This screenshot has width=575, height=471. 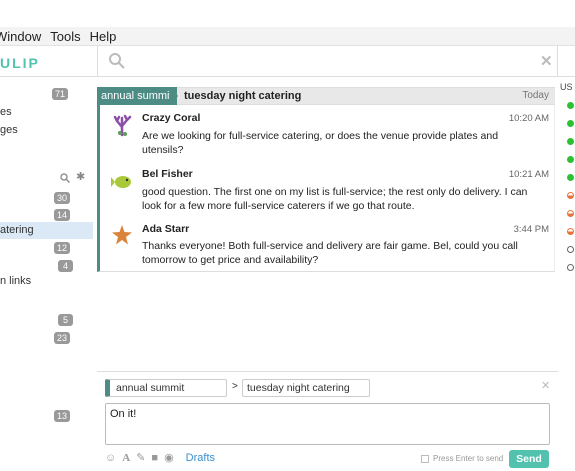 I want to click on message-time: 10:21 AM, so click(x=528, y=174).